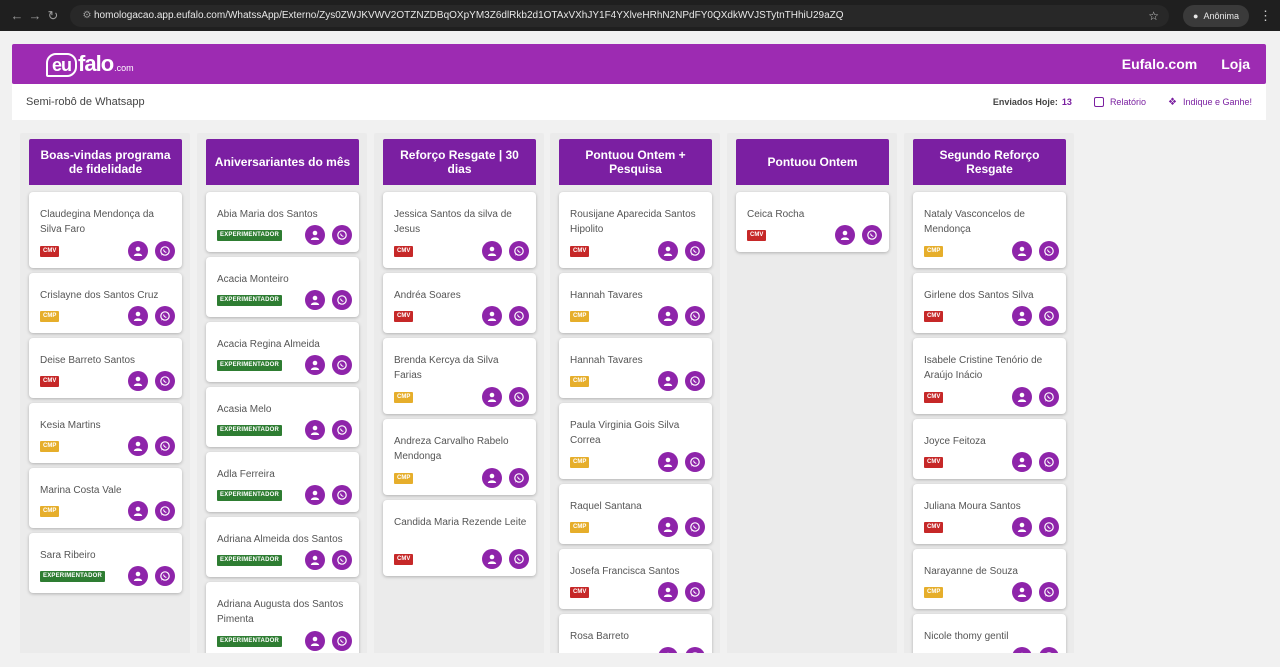 This screenshot has width=1280, height=667. I want to click on contact-card: Marina Costa Vale CMP, so click(105, 498).